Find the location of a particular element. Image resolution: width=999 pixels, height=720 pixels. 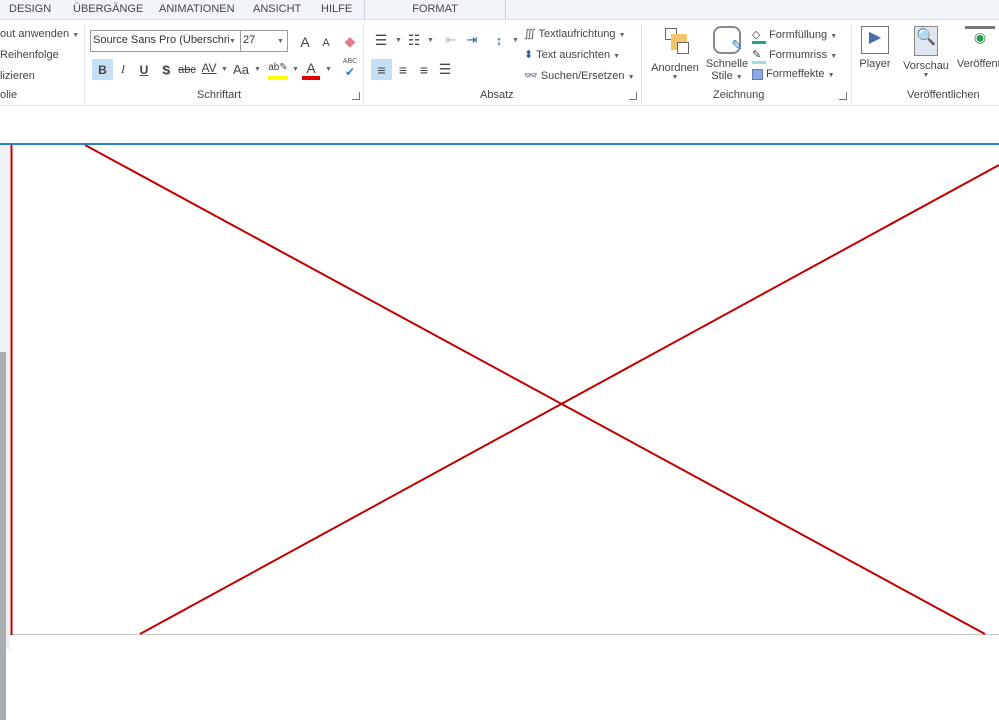

veroeffentlichen-button: ◉ Veröffentl is located at coordinates (977, 48).